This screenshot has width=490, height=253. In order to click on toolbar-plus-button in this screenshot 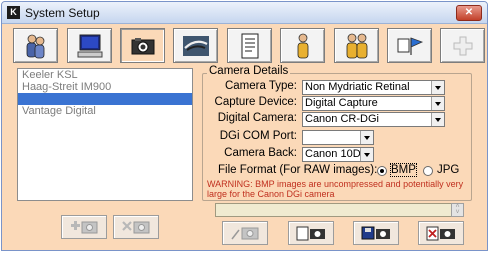, I will do `click(462, 45)`.